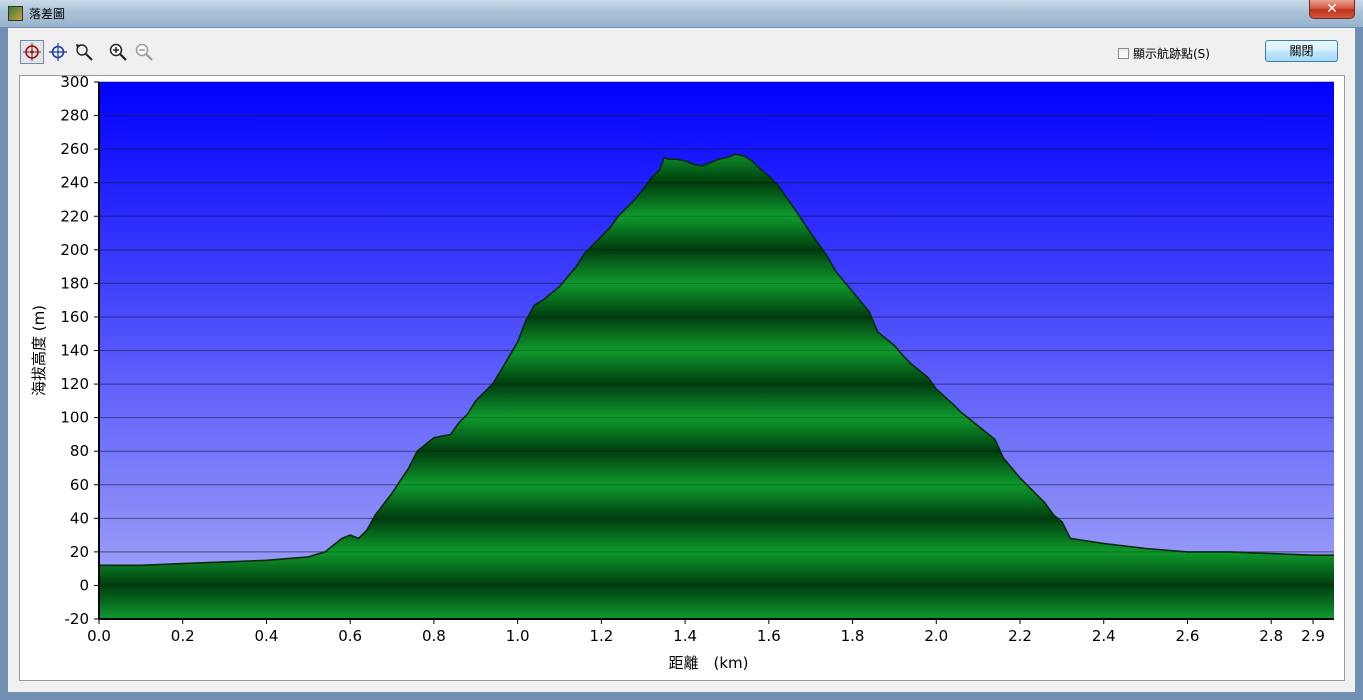 Image resolution: width=1363 pixels, height=700 pixels. Describe the element at coordinates (708, 663) in the screenshot. I see `x-axis-label: 距離 (km)` at that location.